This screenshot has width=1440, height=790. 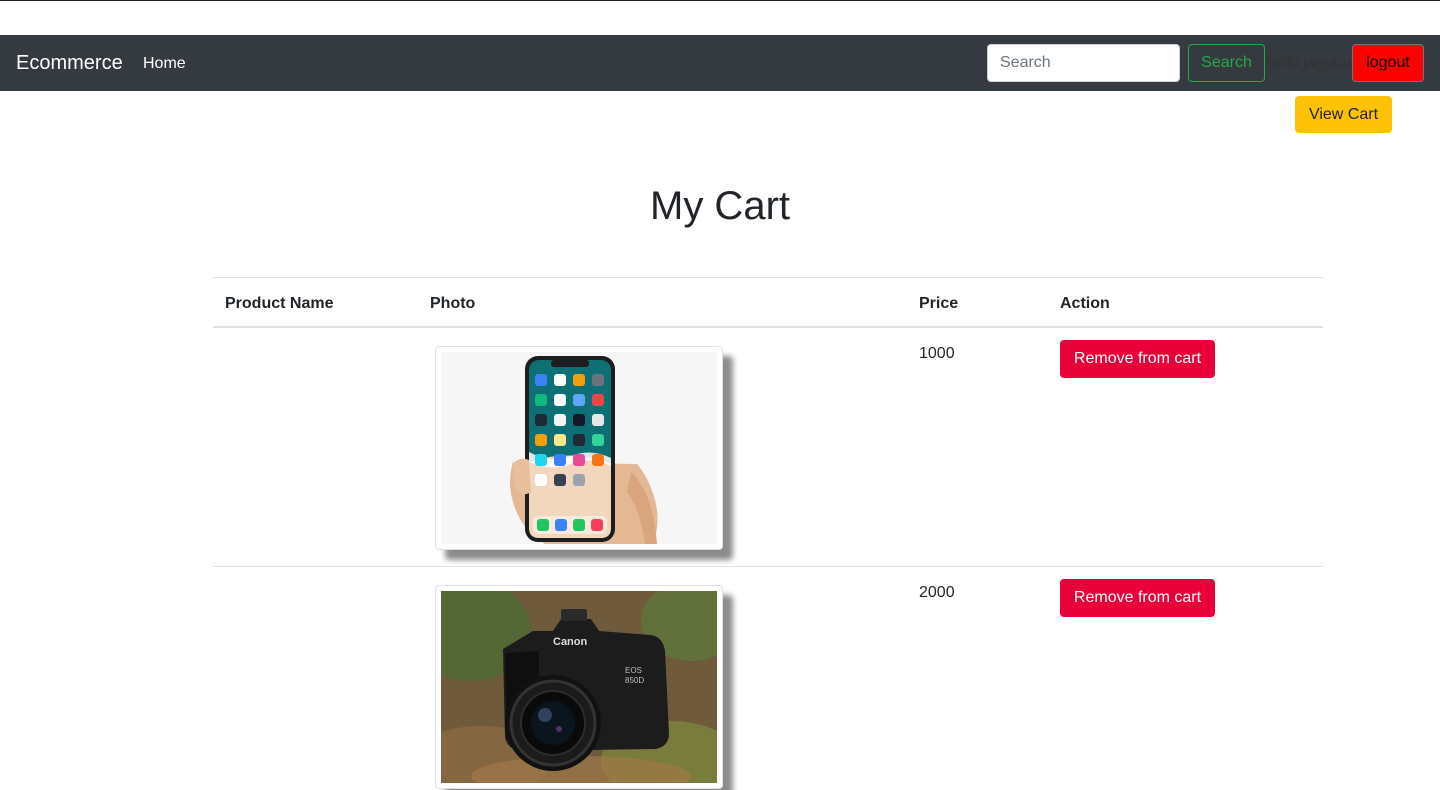 I want to click on view-cart-button: View Cart, so click(x=1343, y=114).